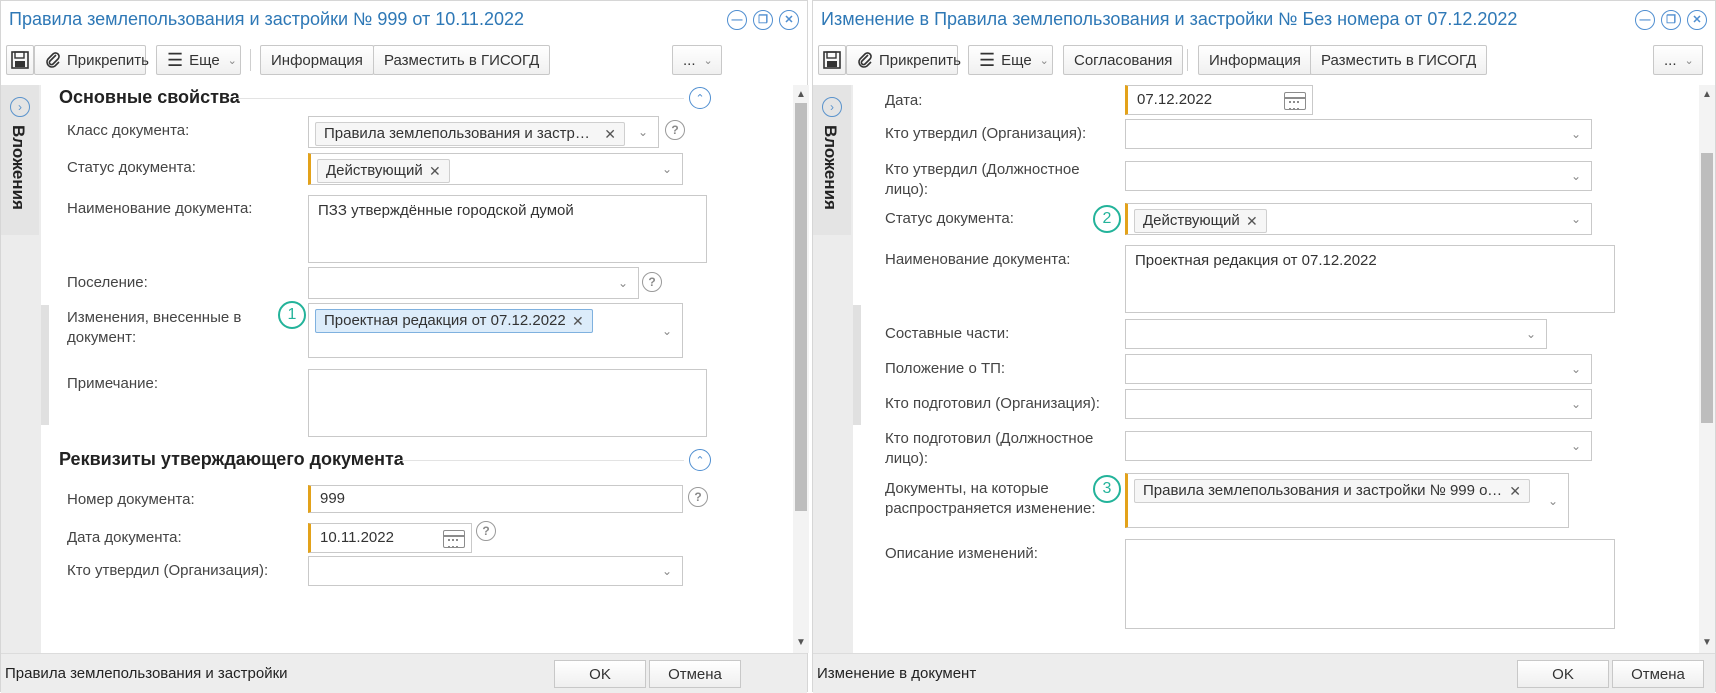  I want to click on date-input: 07.12.2022, so click(1219, 100).